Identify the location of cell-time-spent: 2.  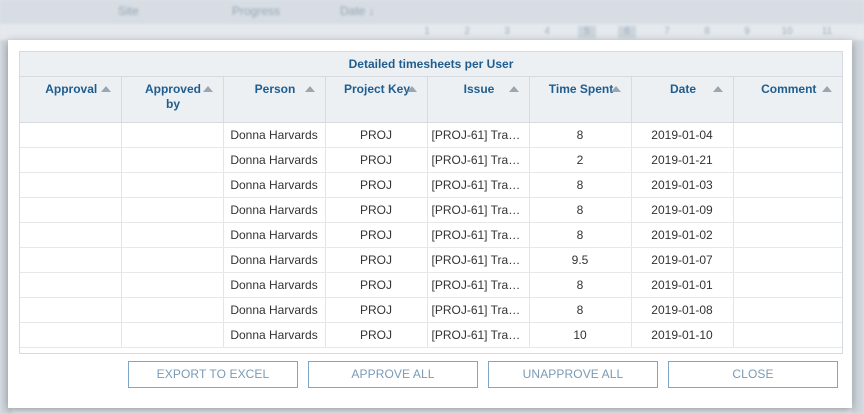
(580, 160).